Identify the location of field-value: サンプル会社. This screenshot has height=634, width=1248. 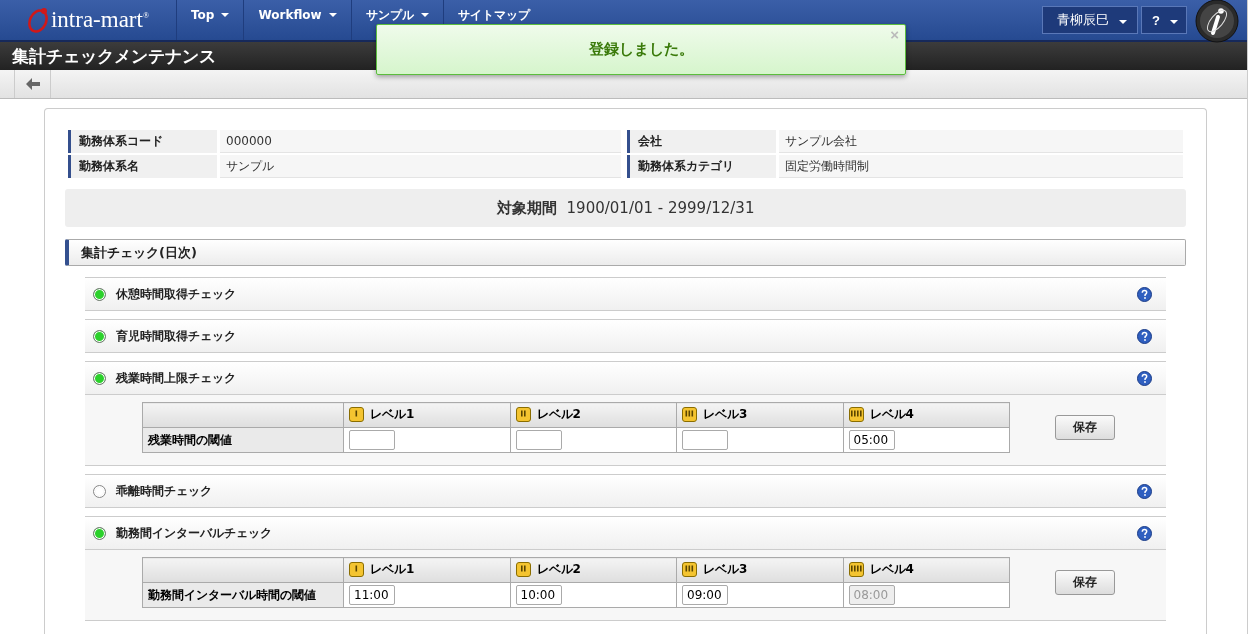
(981, 141).